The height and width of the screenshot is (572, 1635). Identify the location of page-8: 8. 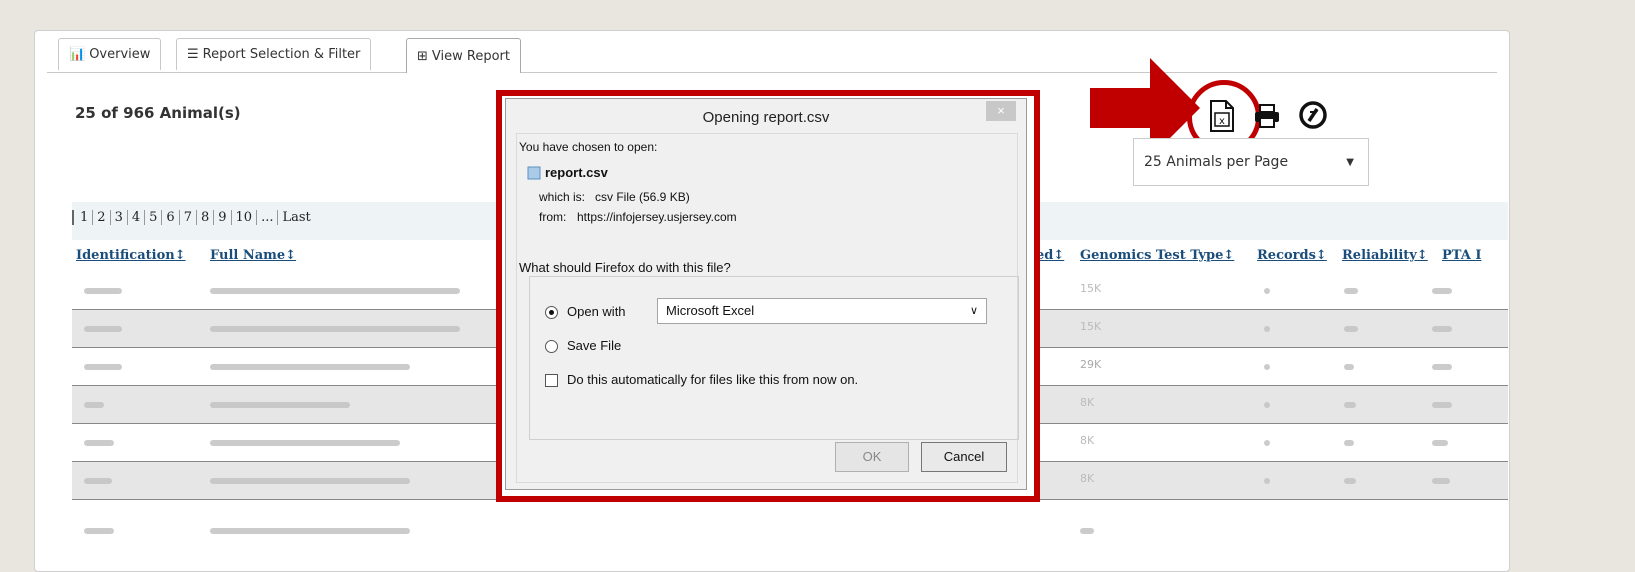
(204, 217).